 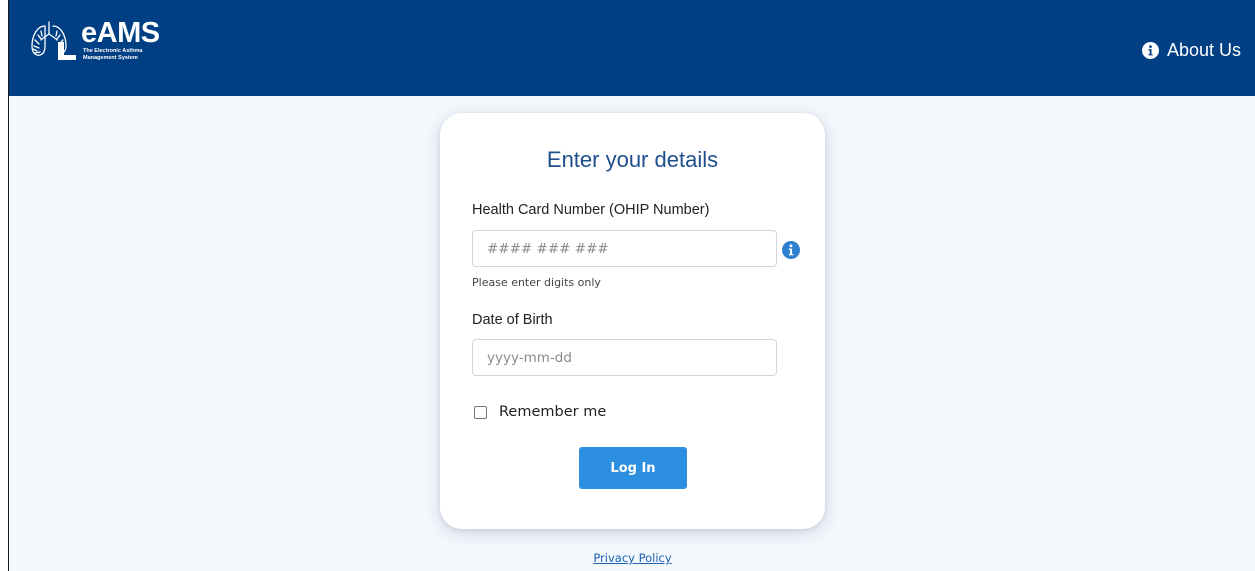 I want to click on dob-input, so click(x=624, y=357).